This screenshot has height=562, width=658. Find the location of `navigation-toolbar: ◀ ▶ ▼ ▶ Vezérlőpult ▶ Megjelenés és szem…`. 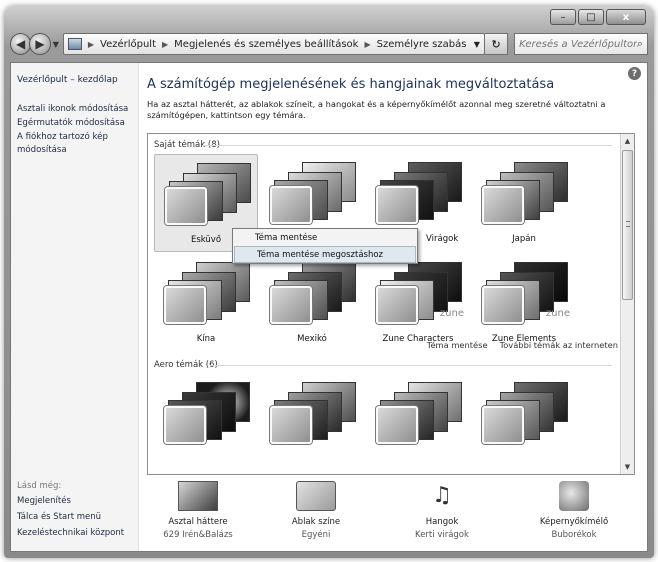

navigation-toolbar: ◀ ▶ ▼ ▶ Vezérlőpult ▶ Megjelenés és szem… is located at coordinates (329, 44).